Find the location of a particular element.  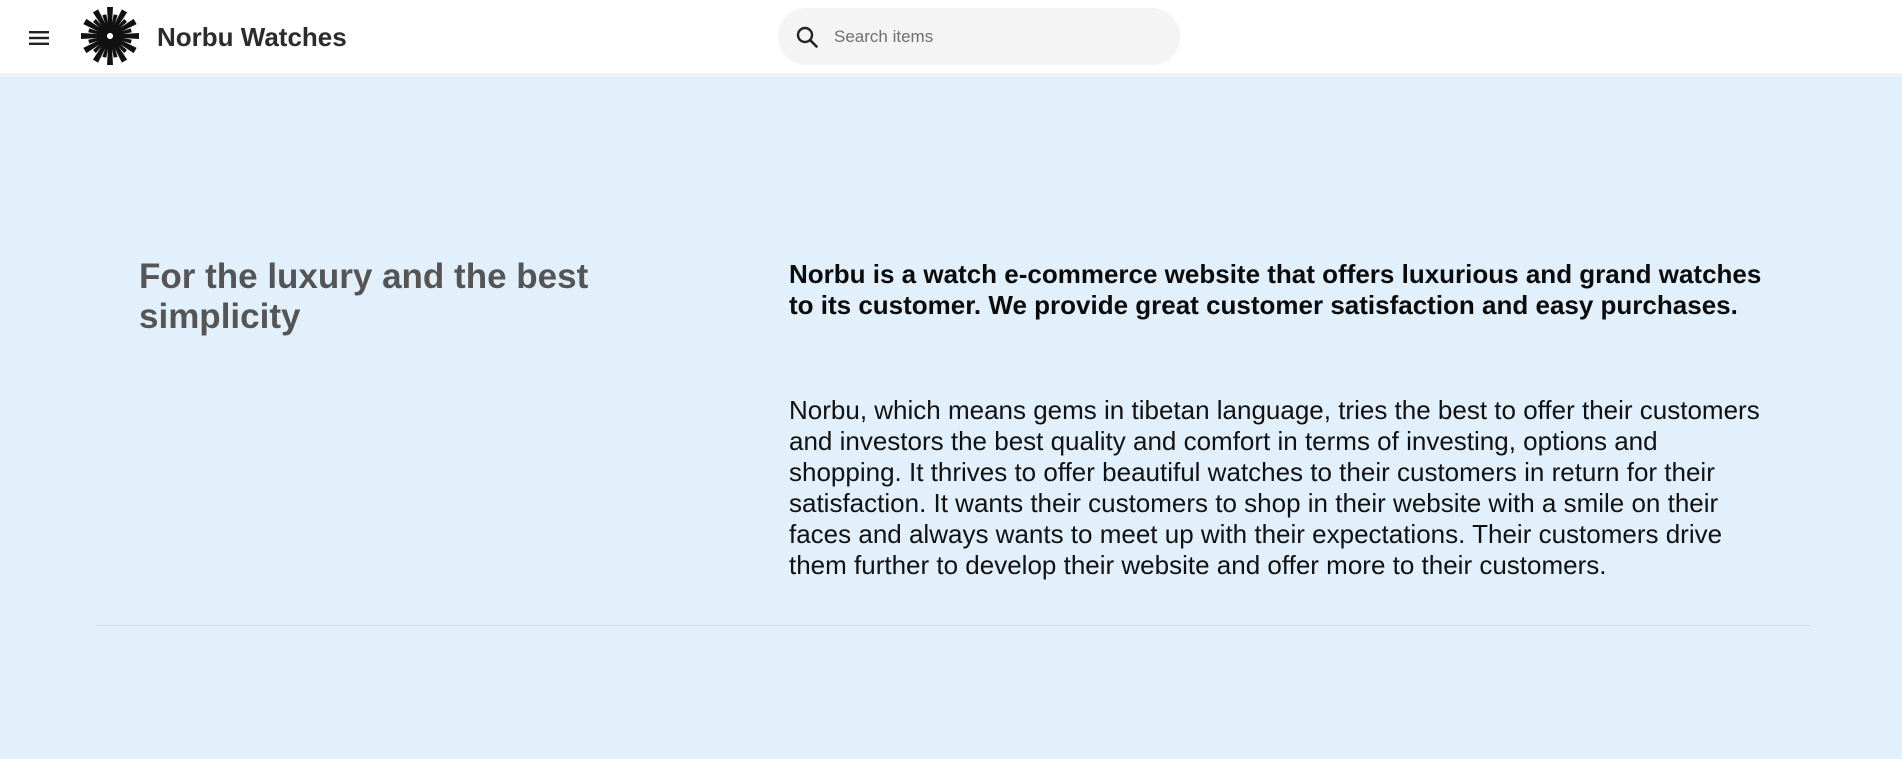

hero-headline: For the luxury and the best simplicity is located at coordinates (364, 296).